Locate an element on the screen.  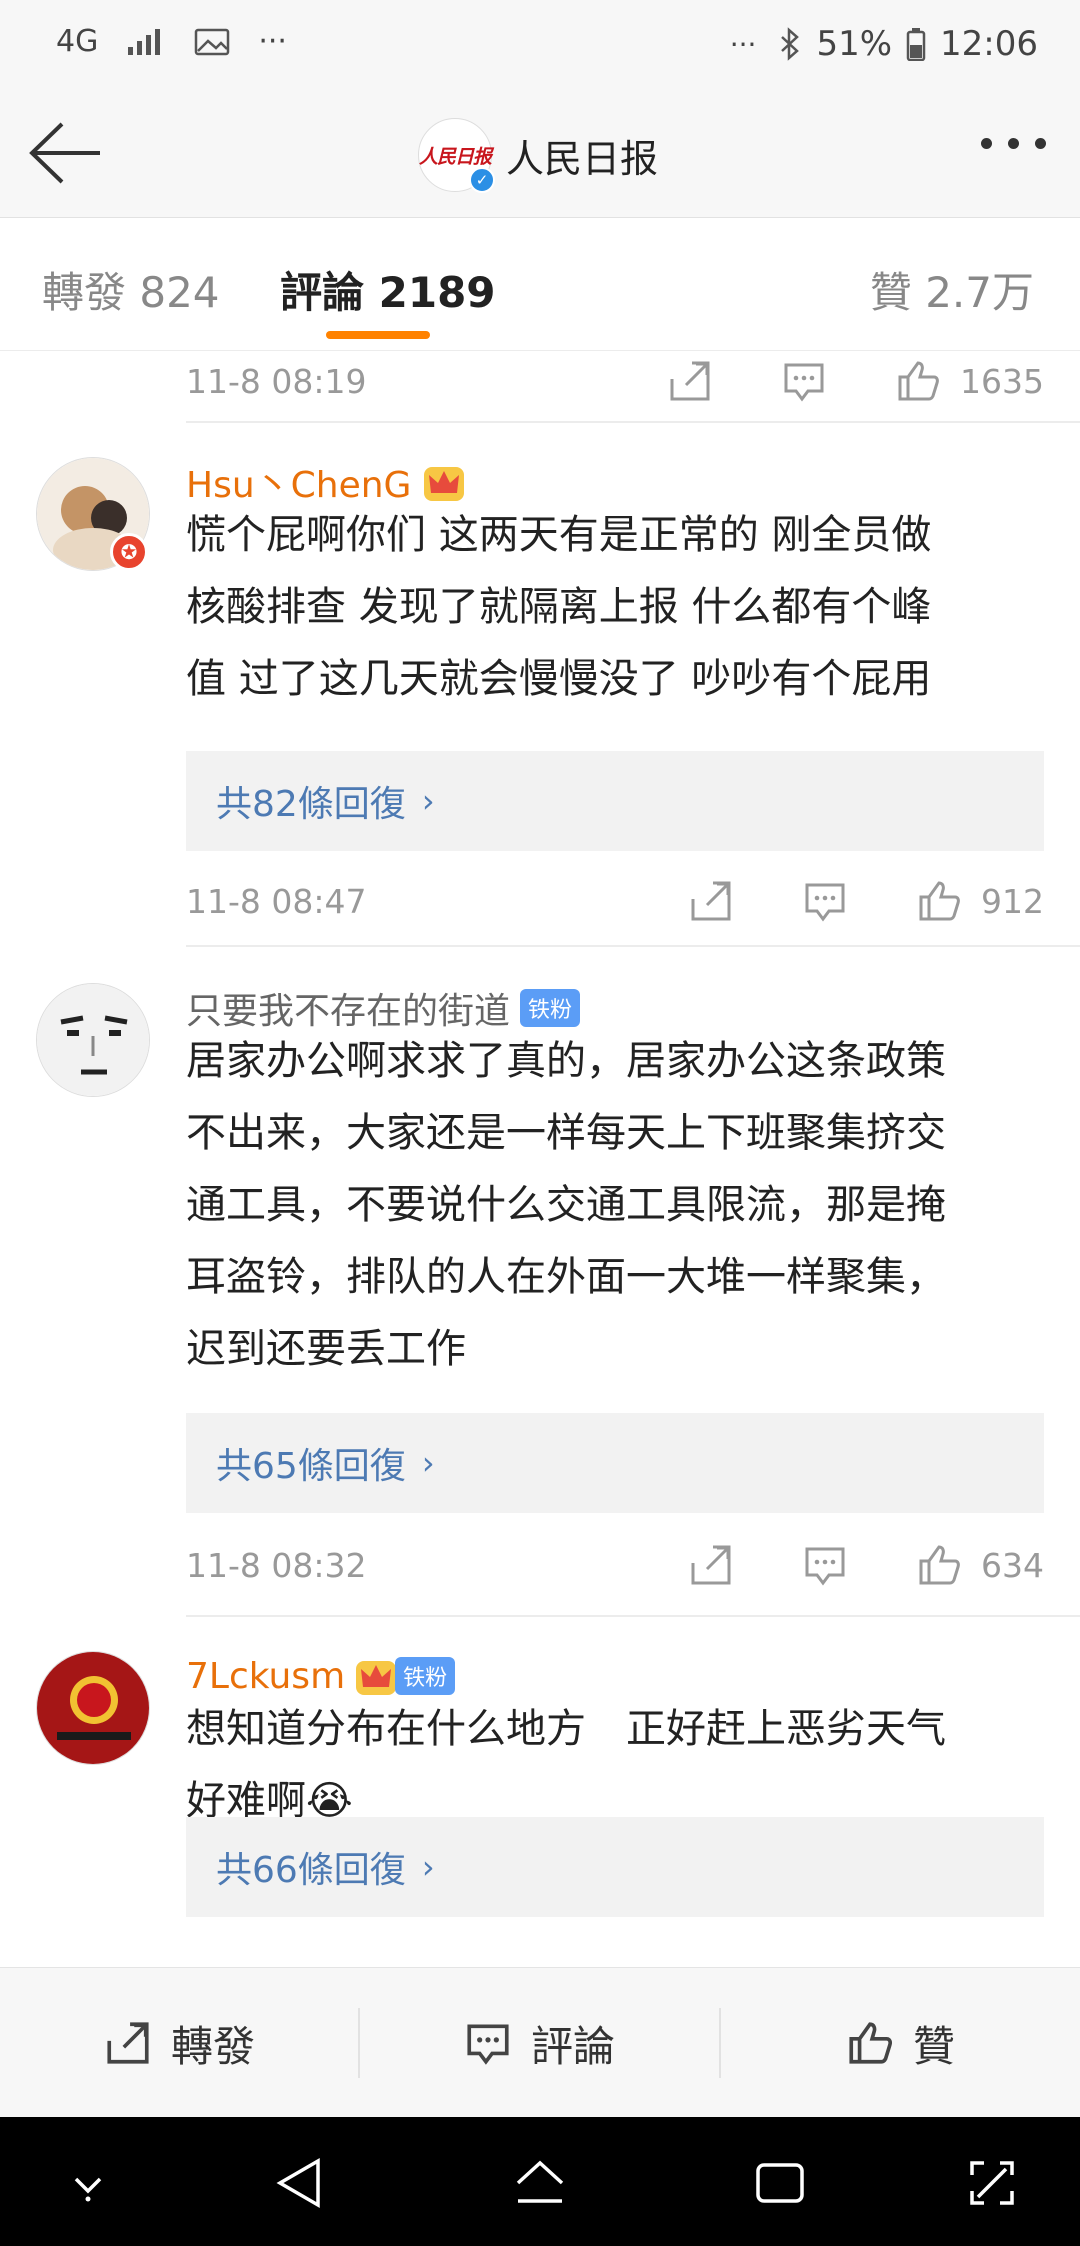
active-tab-indicator is located at coordinates (378, 335).